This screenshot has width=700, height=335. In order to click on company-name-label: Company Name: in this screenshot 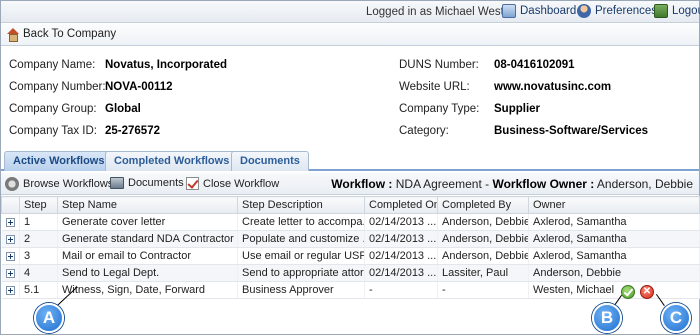, I will do `click(52, 65)`.